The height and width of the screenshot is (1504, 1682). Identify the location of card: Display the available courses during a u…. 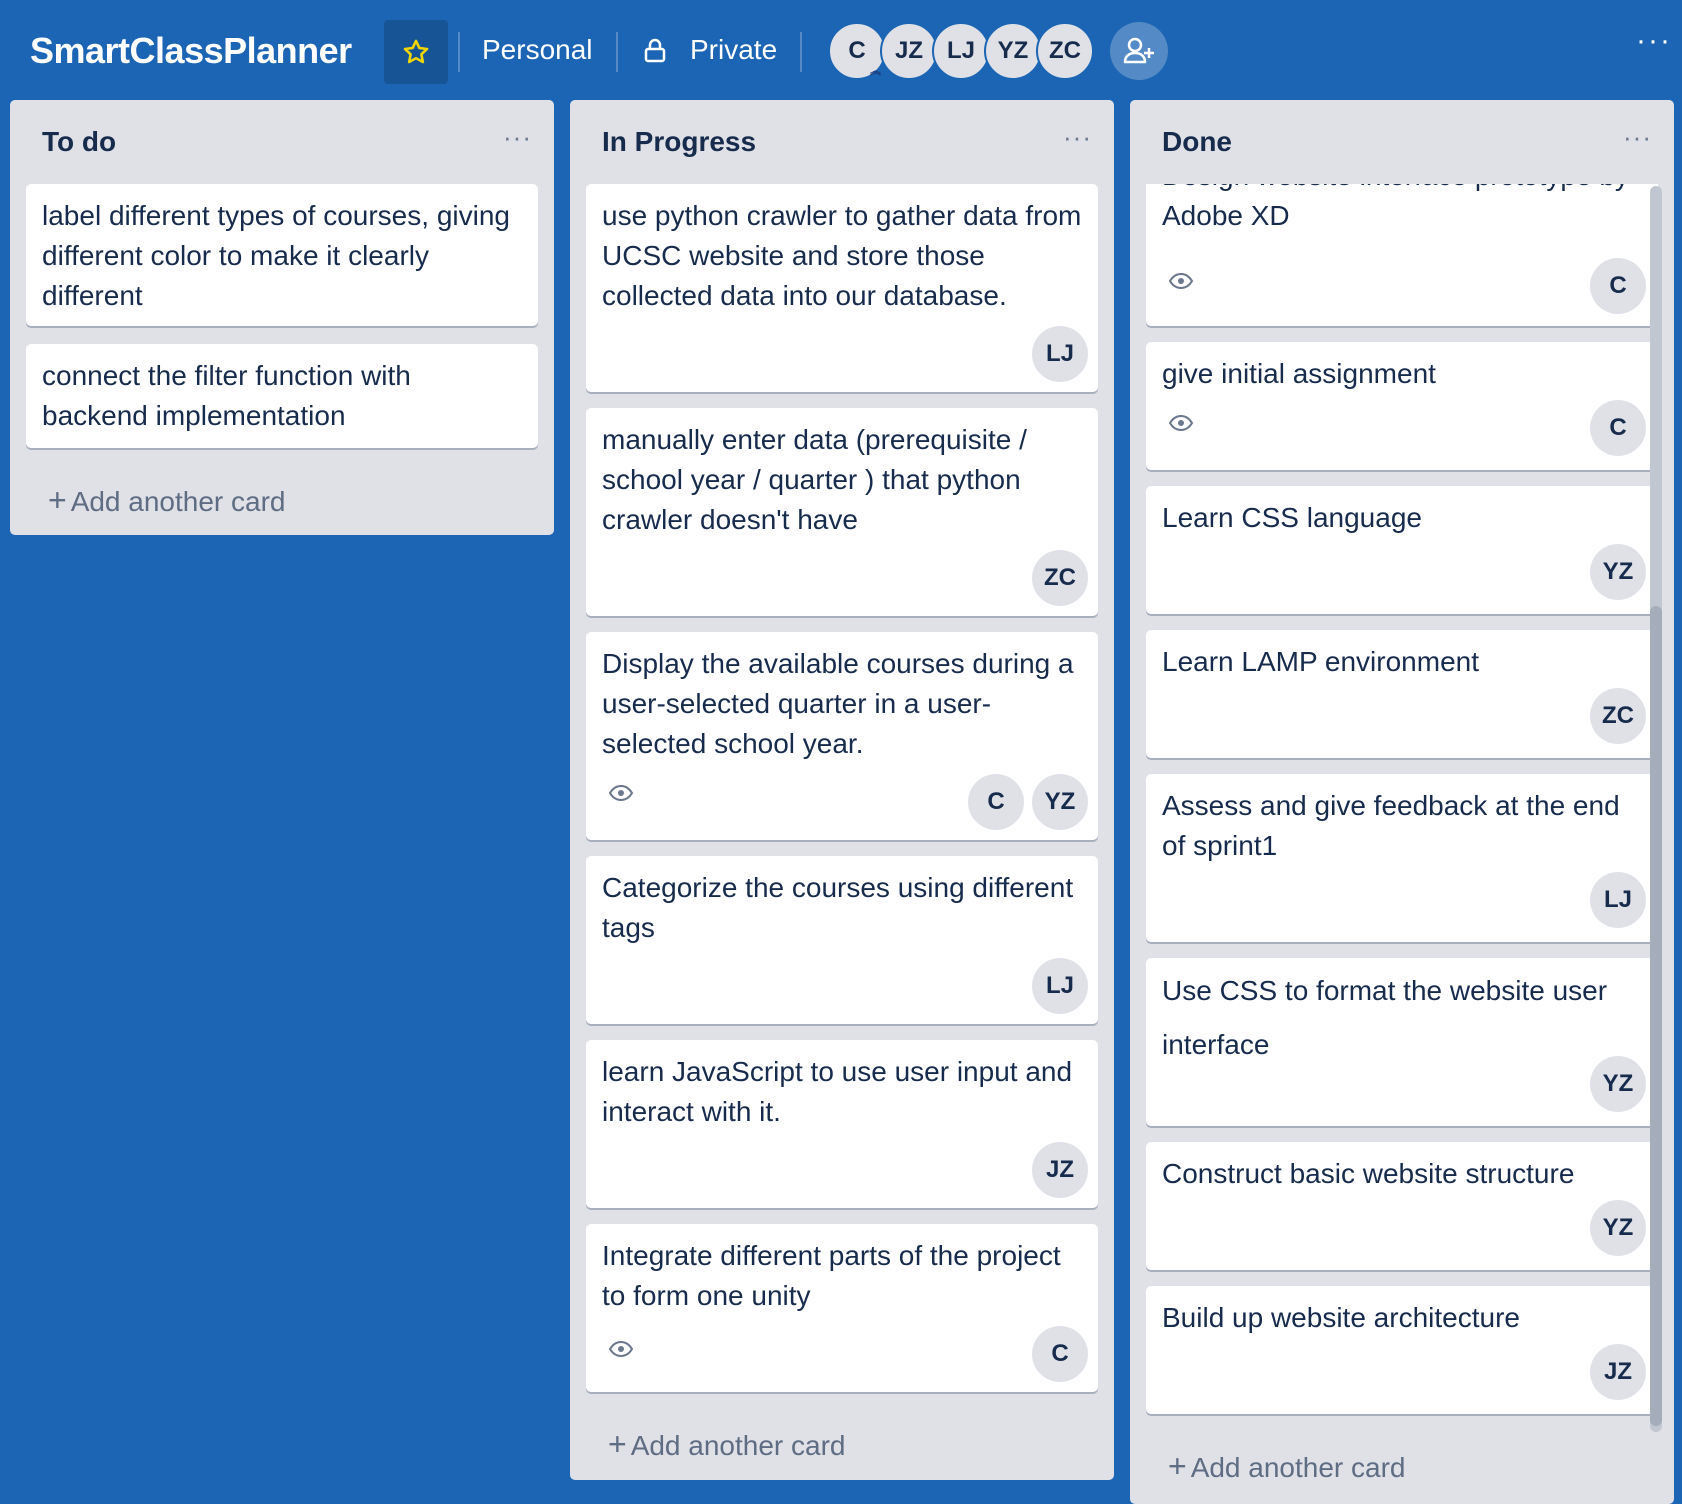
(842, 736).